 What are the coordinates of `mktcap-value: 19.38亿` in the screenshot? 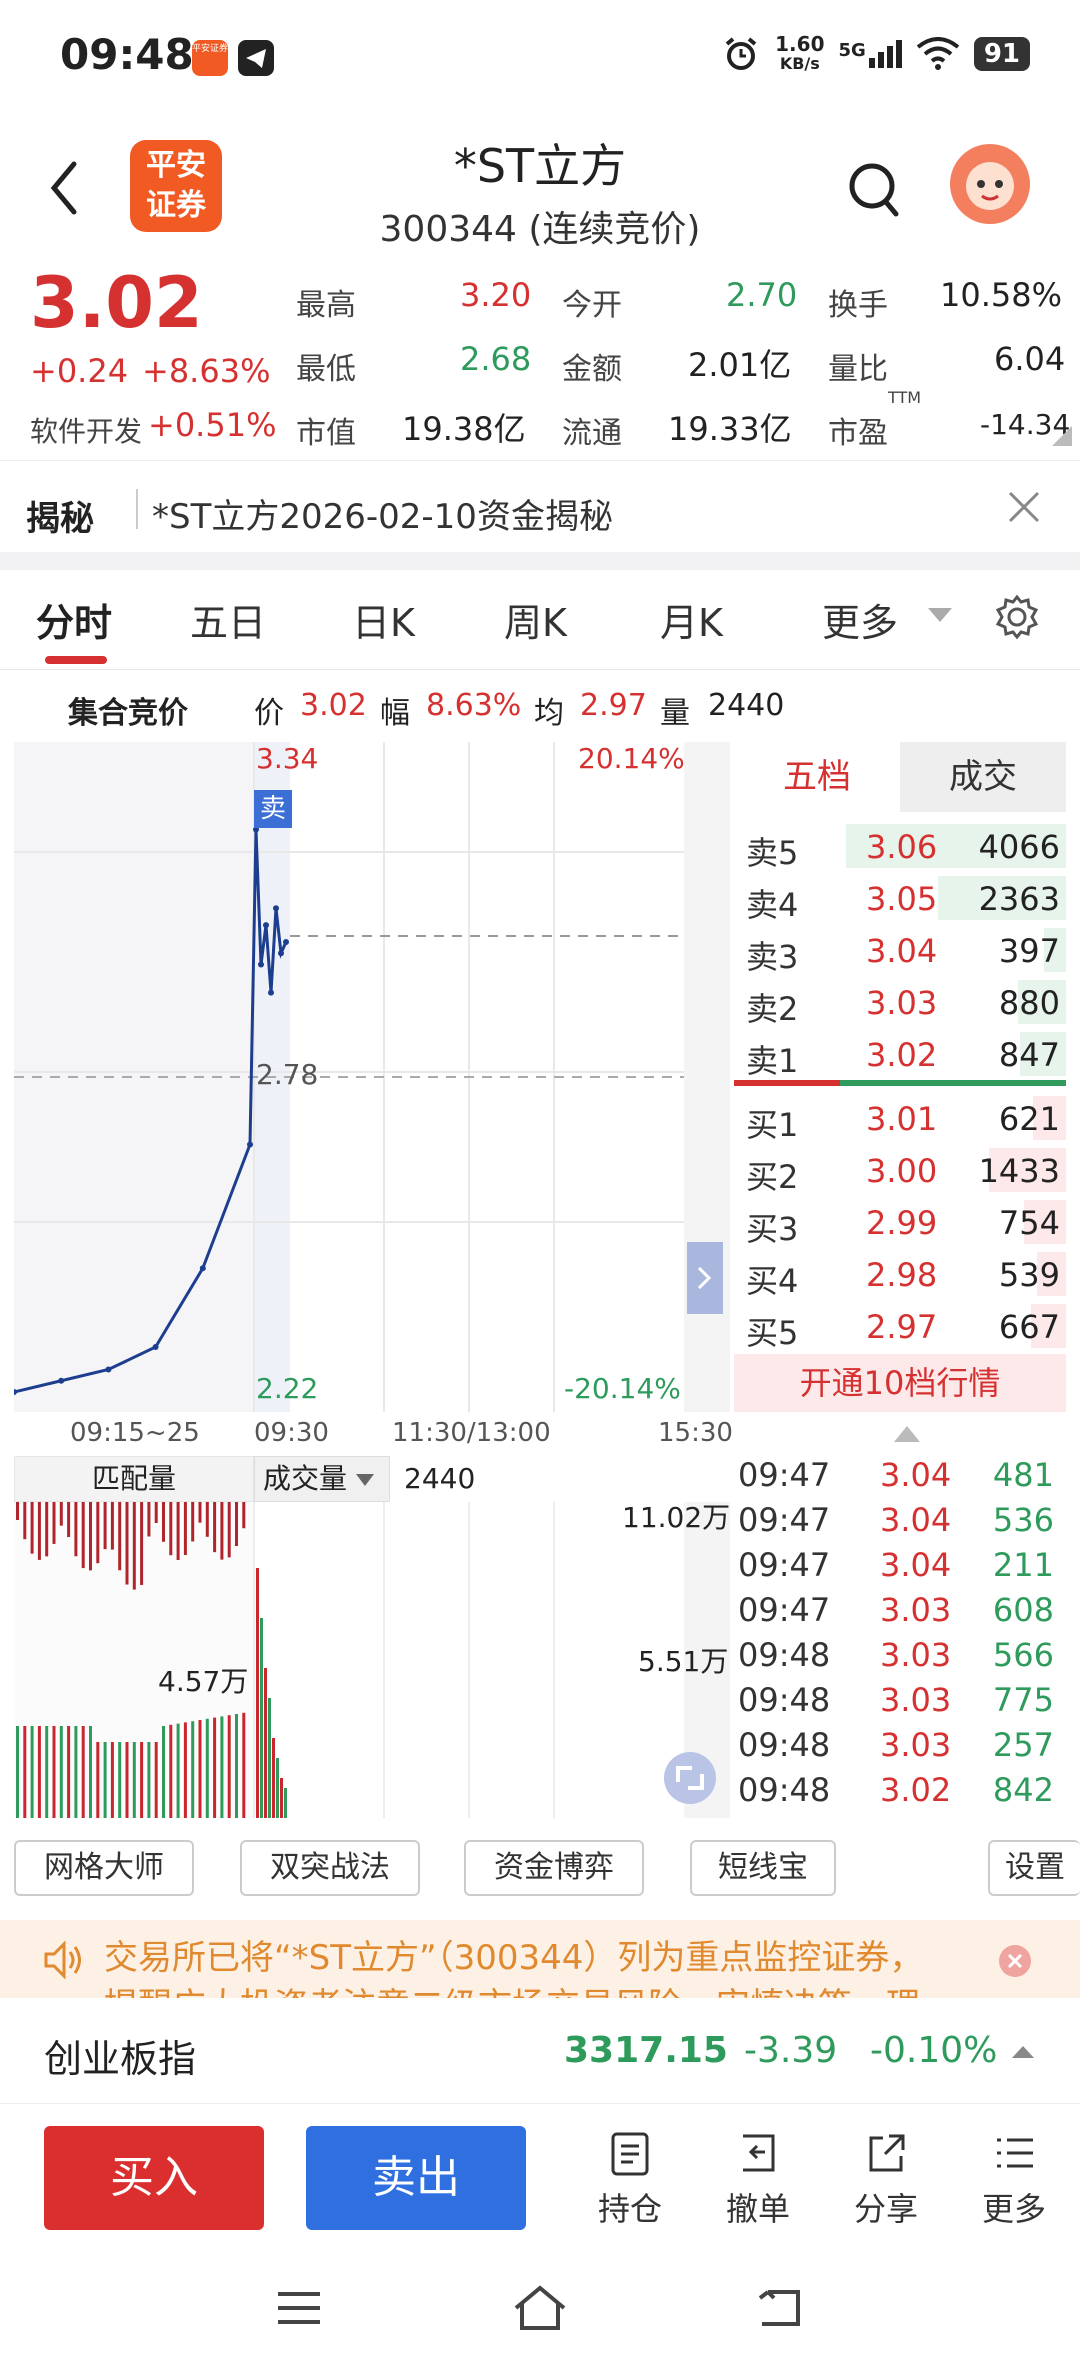 It's located at (464, 429).